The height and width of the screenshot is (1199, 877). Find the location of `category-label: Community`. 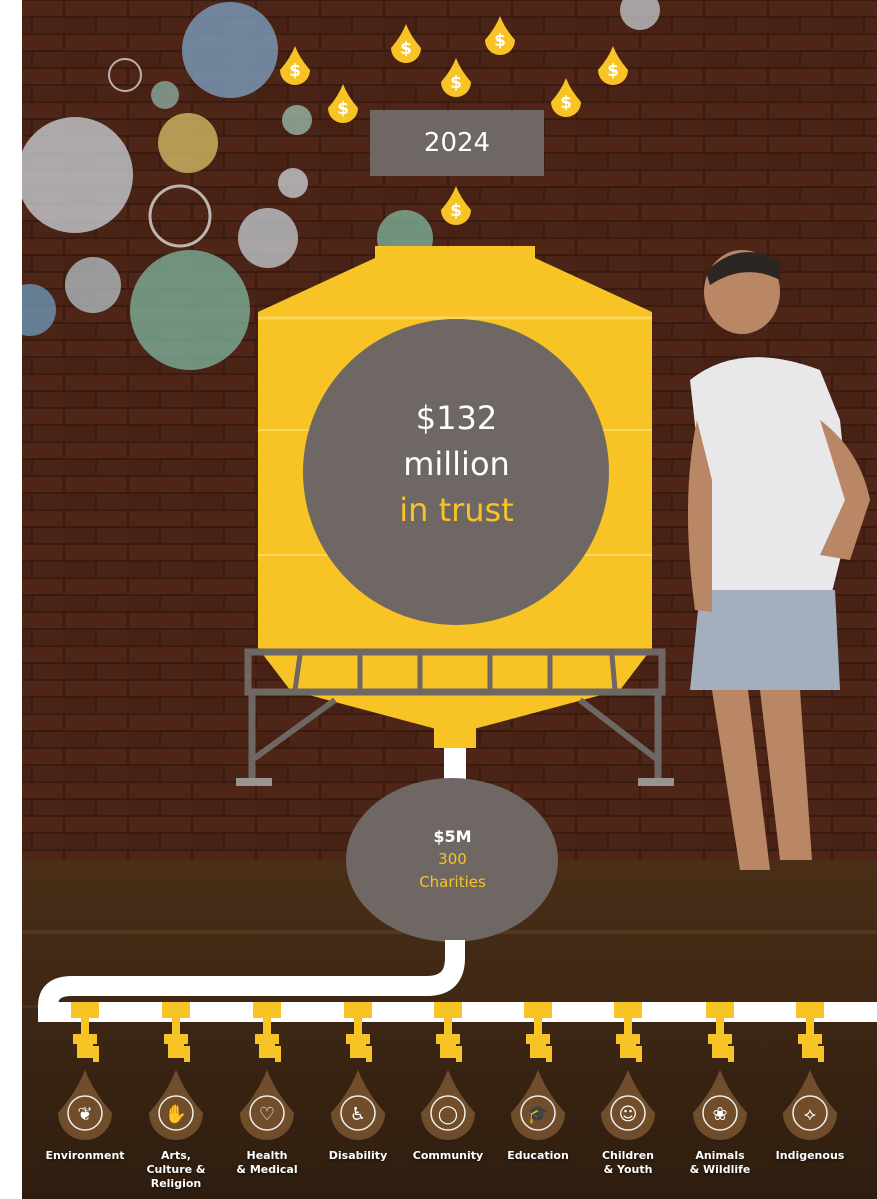

category-label: Community is located at coordinates (448, 1155).